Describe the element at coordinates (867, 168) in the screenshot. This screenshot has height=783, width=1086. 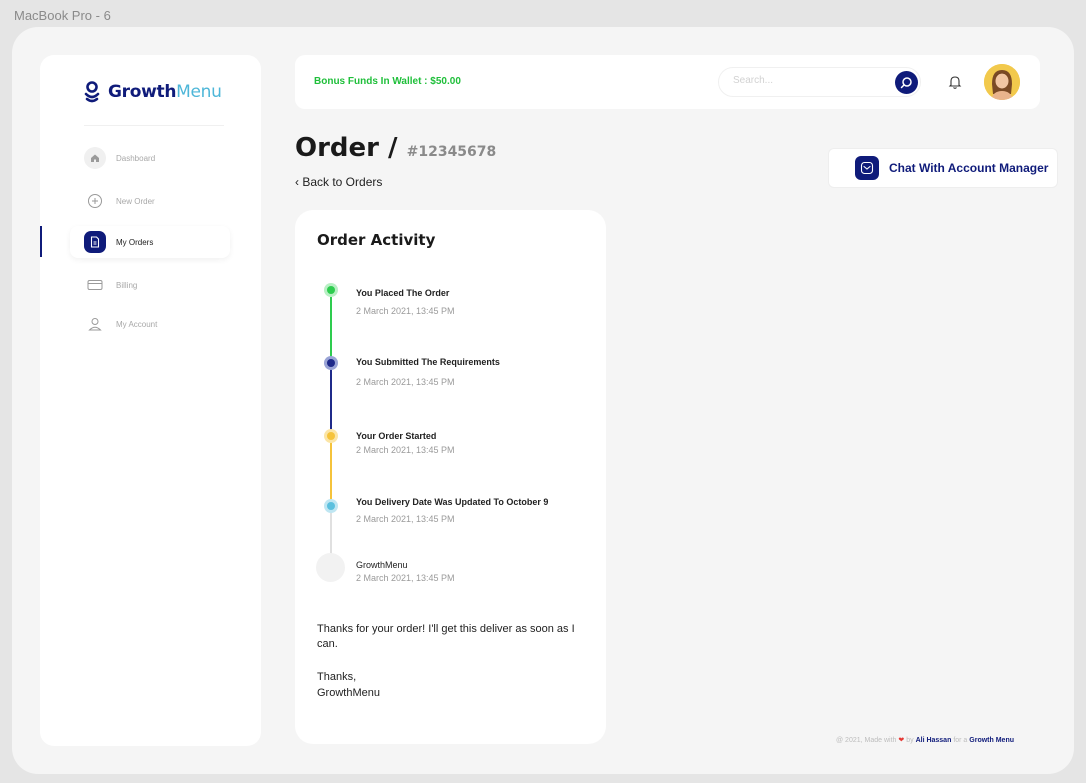
I see `chat-icon` at that location.